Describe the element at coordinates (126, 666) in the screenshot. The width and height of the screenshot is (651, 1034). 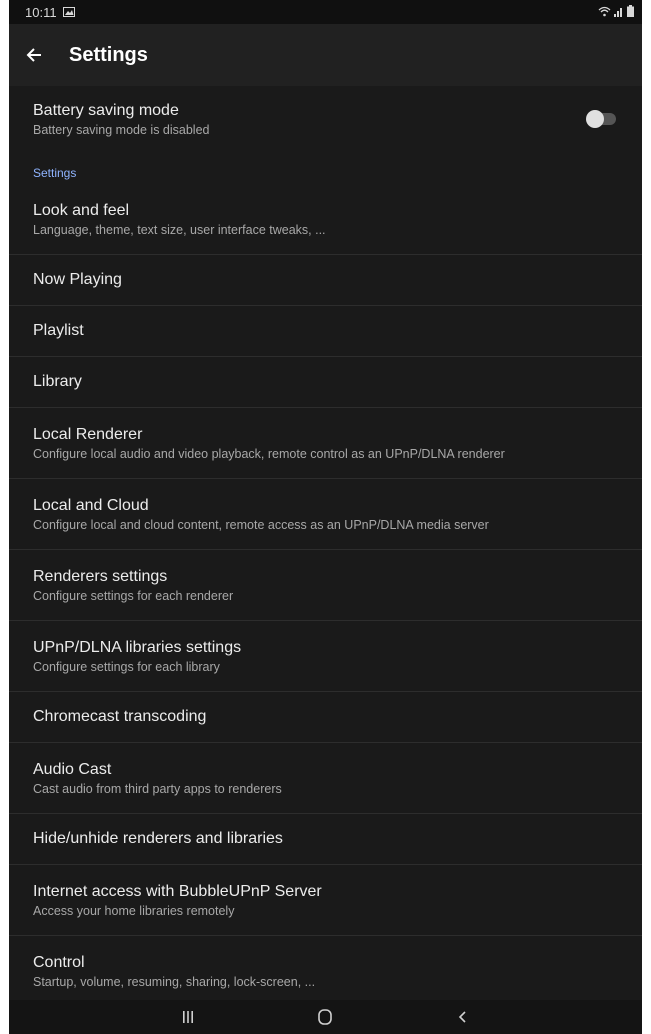
I see `item-subtitle: Configure settings for each library` at that location.